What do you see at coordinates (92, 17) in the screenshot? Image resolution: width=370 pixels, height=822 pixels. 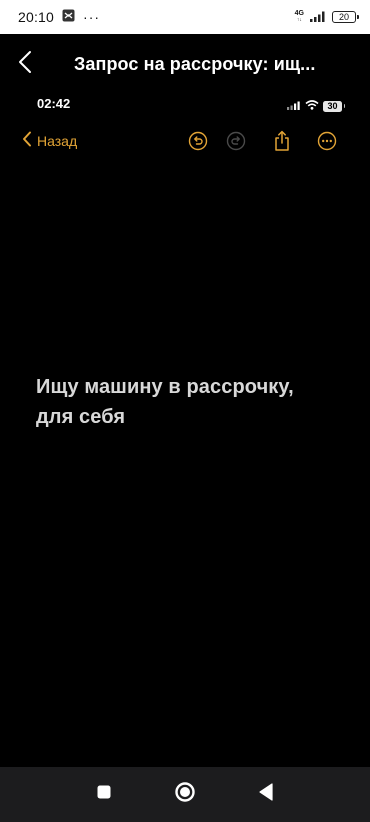 I see `more-notifications-icon: ···` at bounding box center [92, 17].